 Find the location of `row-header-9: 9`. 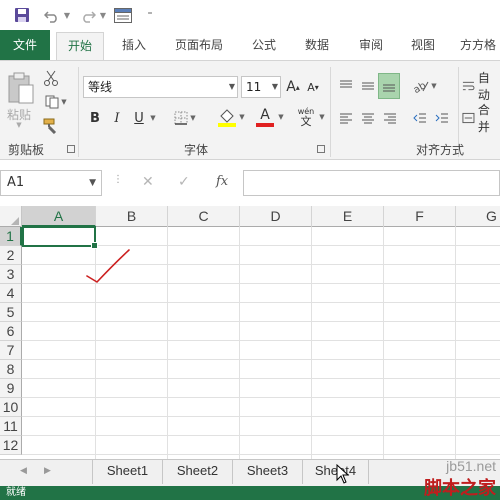

row-header-9: 9 is located at coordinates (11, 388).